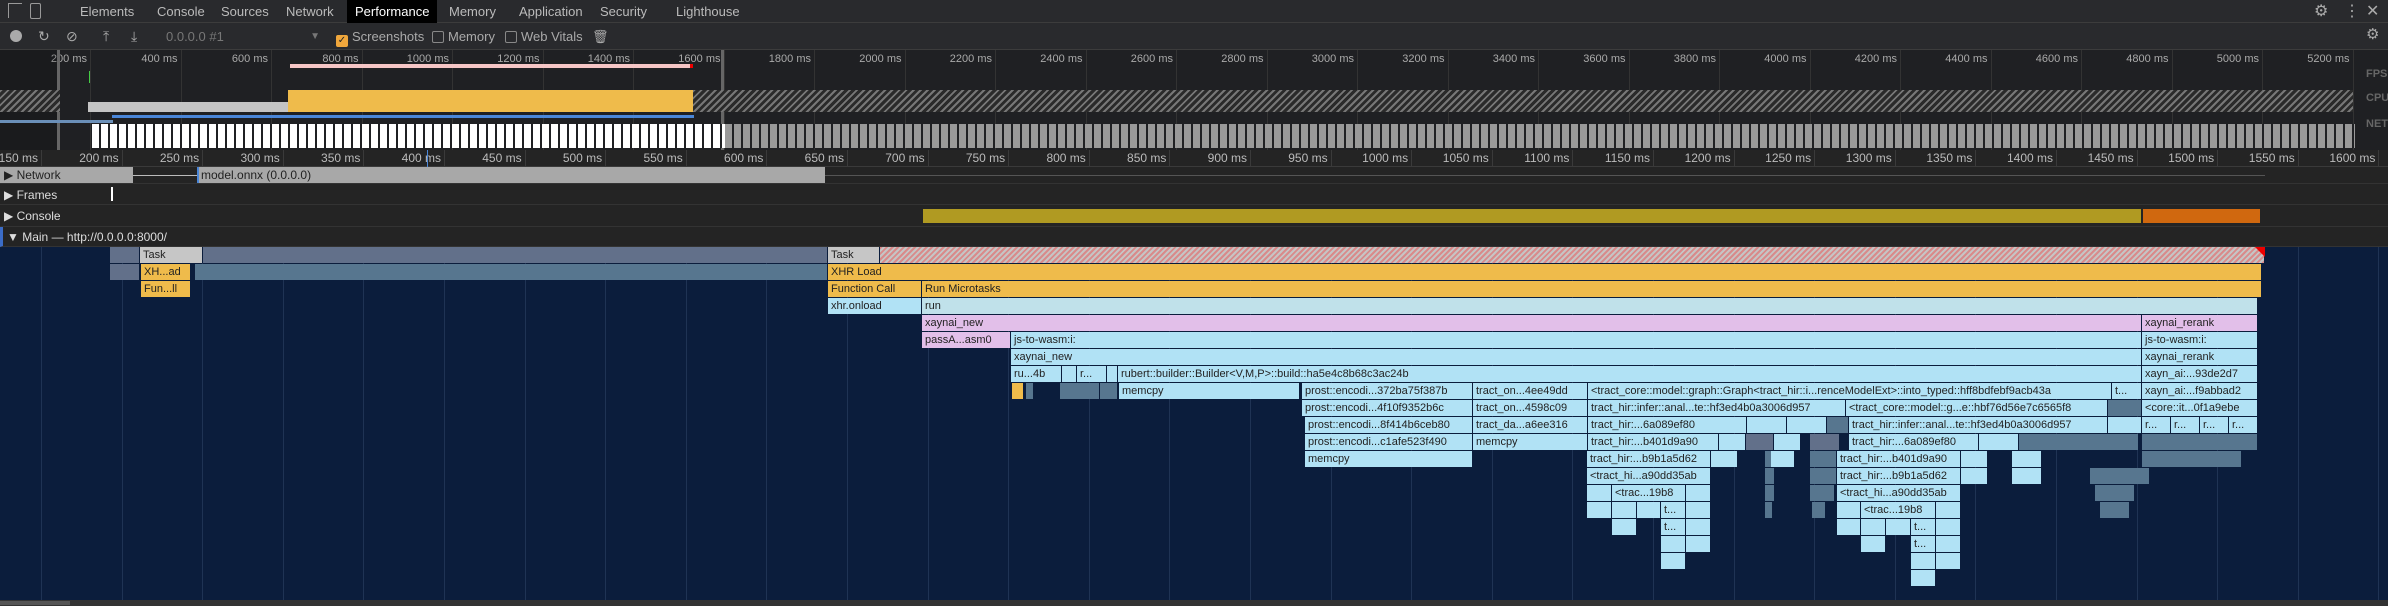  I want to click on tab-lighthouse: Lighthouse, so click(708, 11).